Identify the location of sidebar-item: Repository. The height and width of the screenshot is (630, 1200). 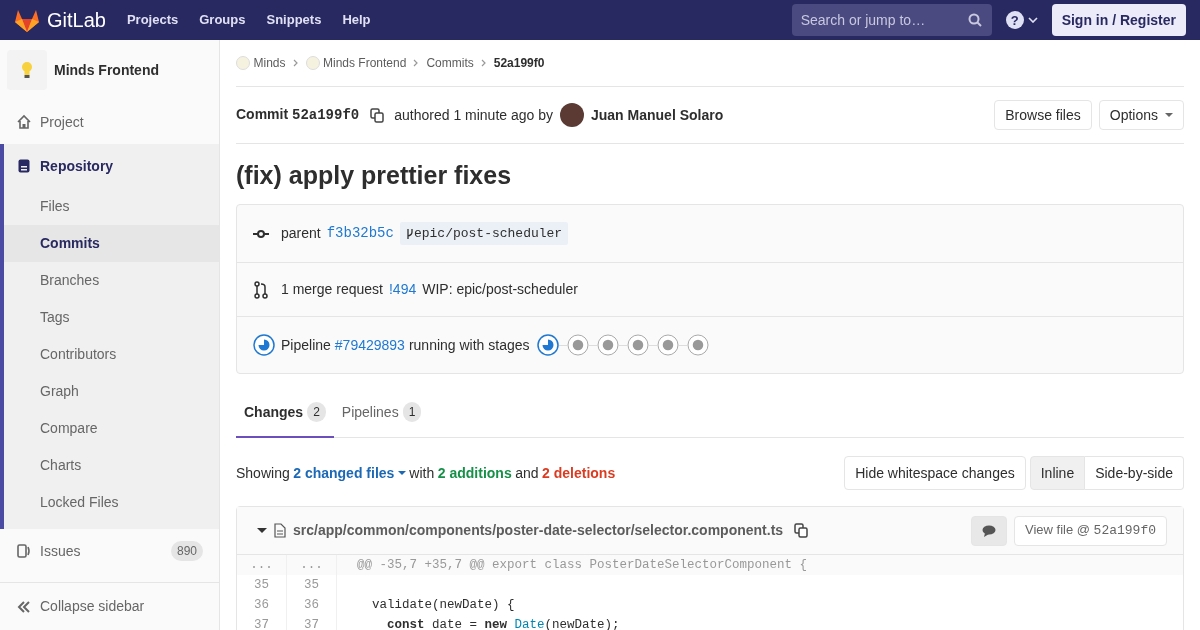
(111, 166).